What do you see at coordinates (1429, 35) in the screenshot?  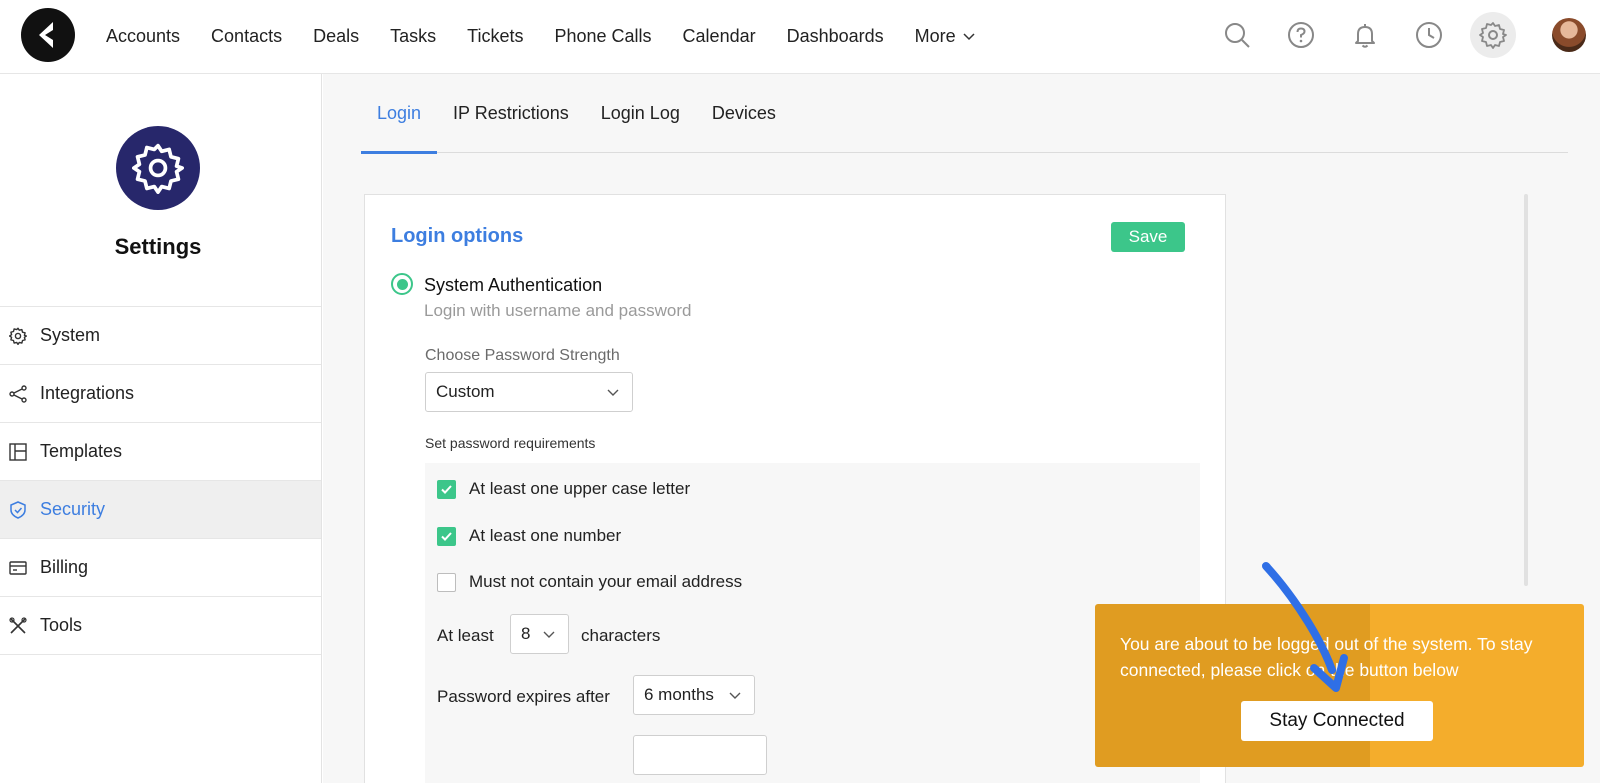 I see `clock-icon` at bounding box center [1429, 35].